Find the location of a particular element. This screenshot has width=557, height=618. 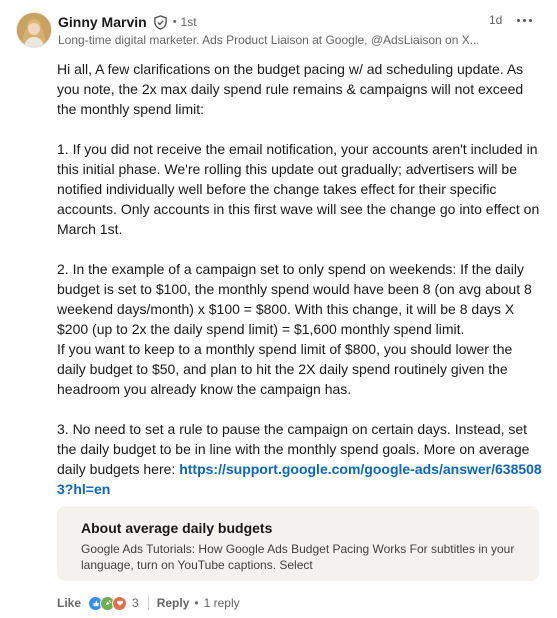

action-divider is located at coordinates (148, 603).